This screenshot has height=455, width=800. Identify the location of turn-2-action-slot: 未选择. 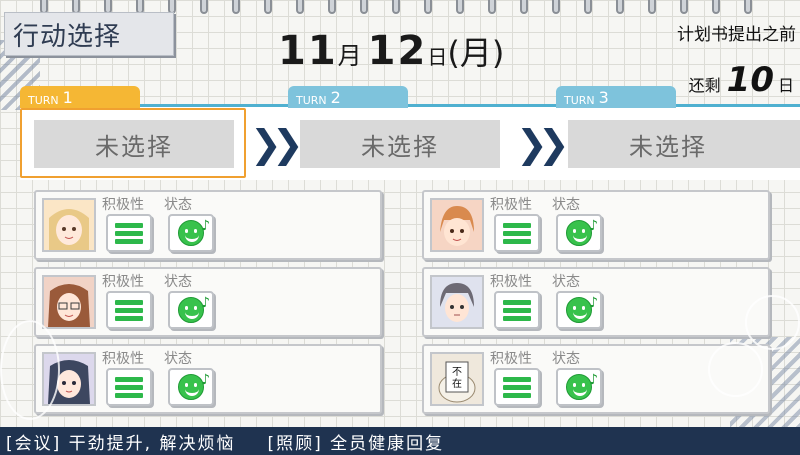
(400, 144).